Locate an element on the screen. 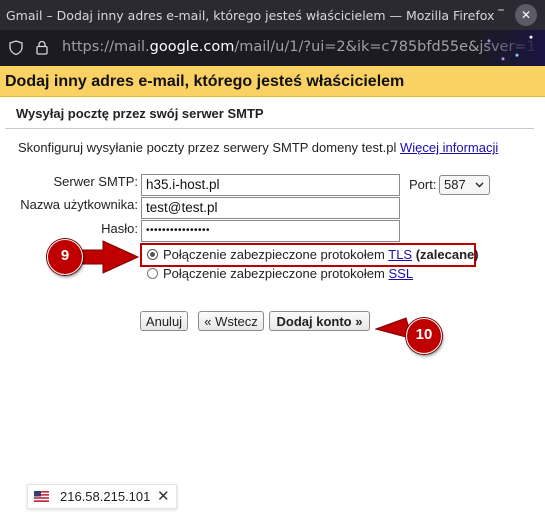 The width and height of the screenshot is (545, 525). ssl-link: SSL is located at coordinates (400, 273).